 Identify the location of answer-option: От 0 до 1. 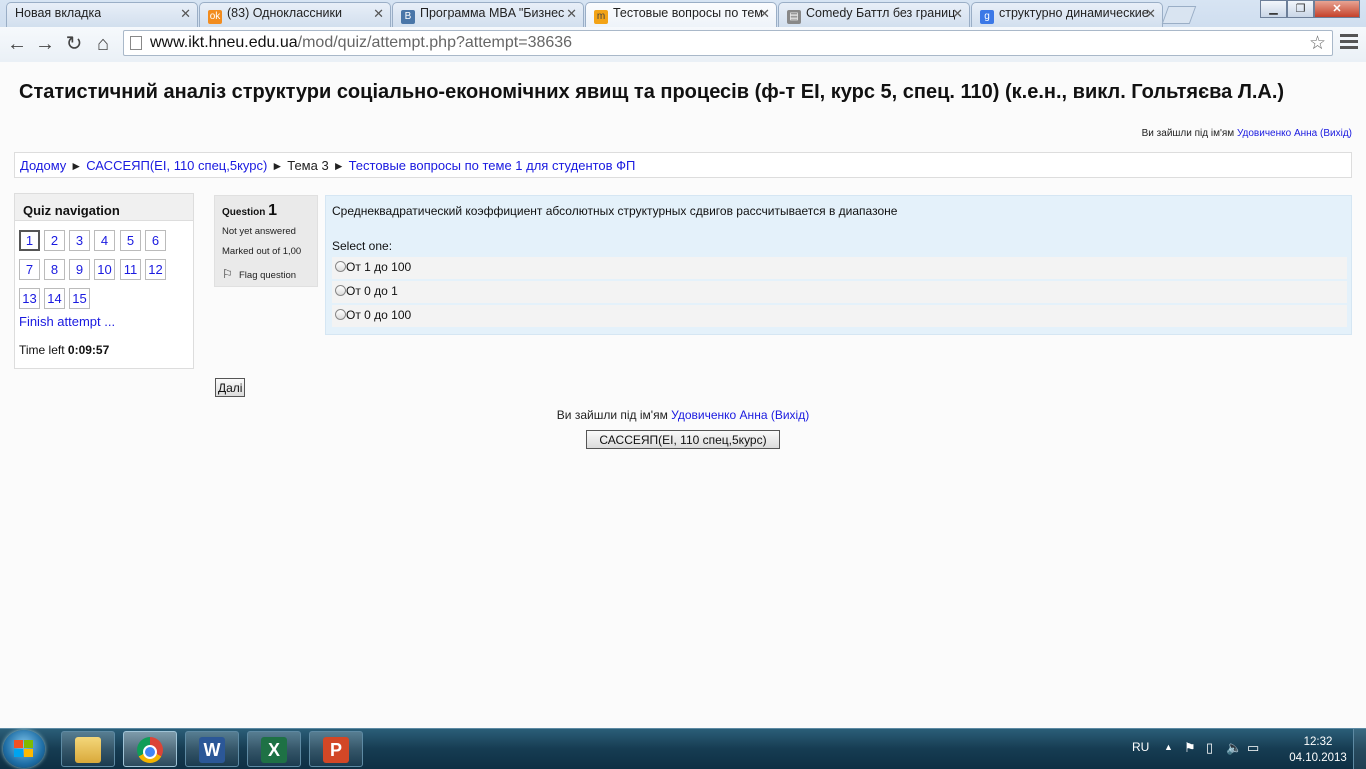
(839, 292).